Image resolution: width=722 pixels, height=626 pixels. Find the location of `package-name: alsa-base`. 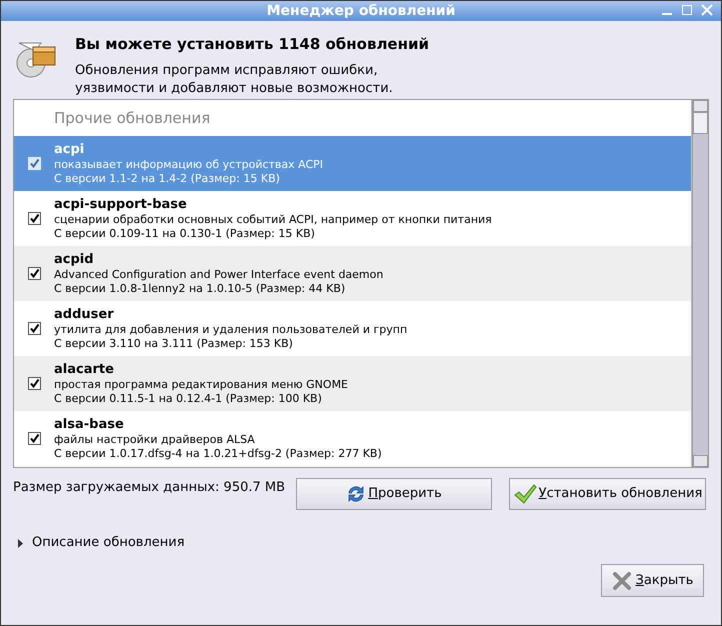

package-name: alsa-base is located at coordinates (89, 424).